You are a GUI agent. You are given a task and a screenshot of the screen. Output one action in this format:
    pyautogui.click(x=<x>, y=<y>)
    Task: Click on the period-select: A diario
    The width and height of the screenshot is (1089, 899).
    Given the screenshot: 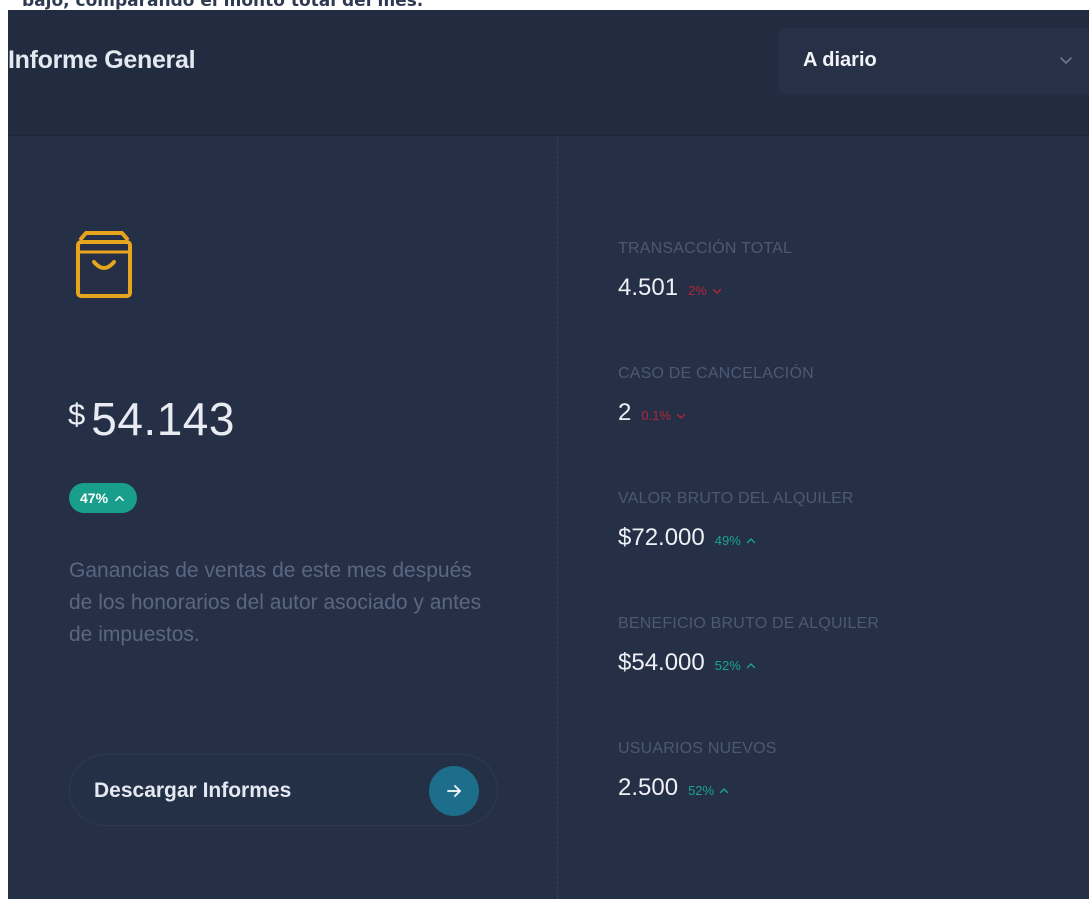 What is the action you would take?
    pyautogui.click(x=933, y=61)
    